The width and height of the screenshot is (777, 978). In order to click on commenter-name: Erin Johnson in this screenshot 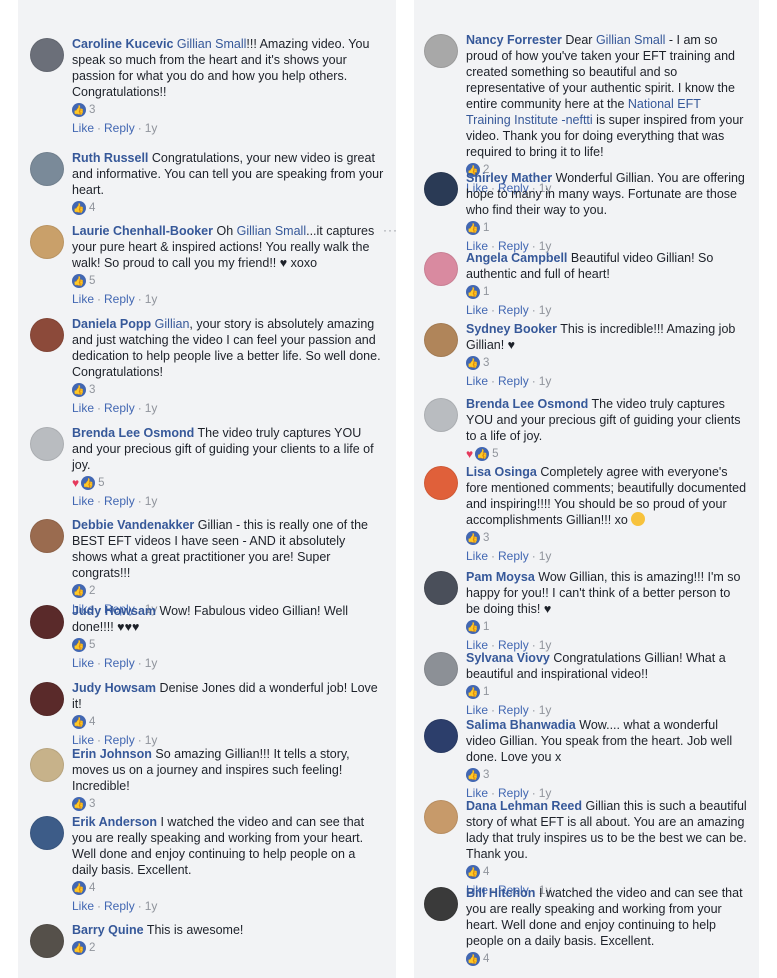, I will do `click(112, 754)`.